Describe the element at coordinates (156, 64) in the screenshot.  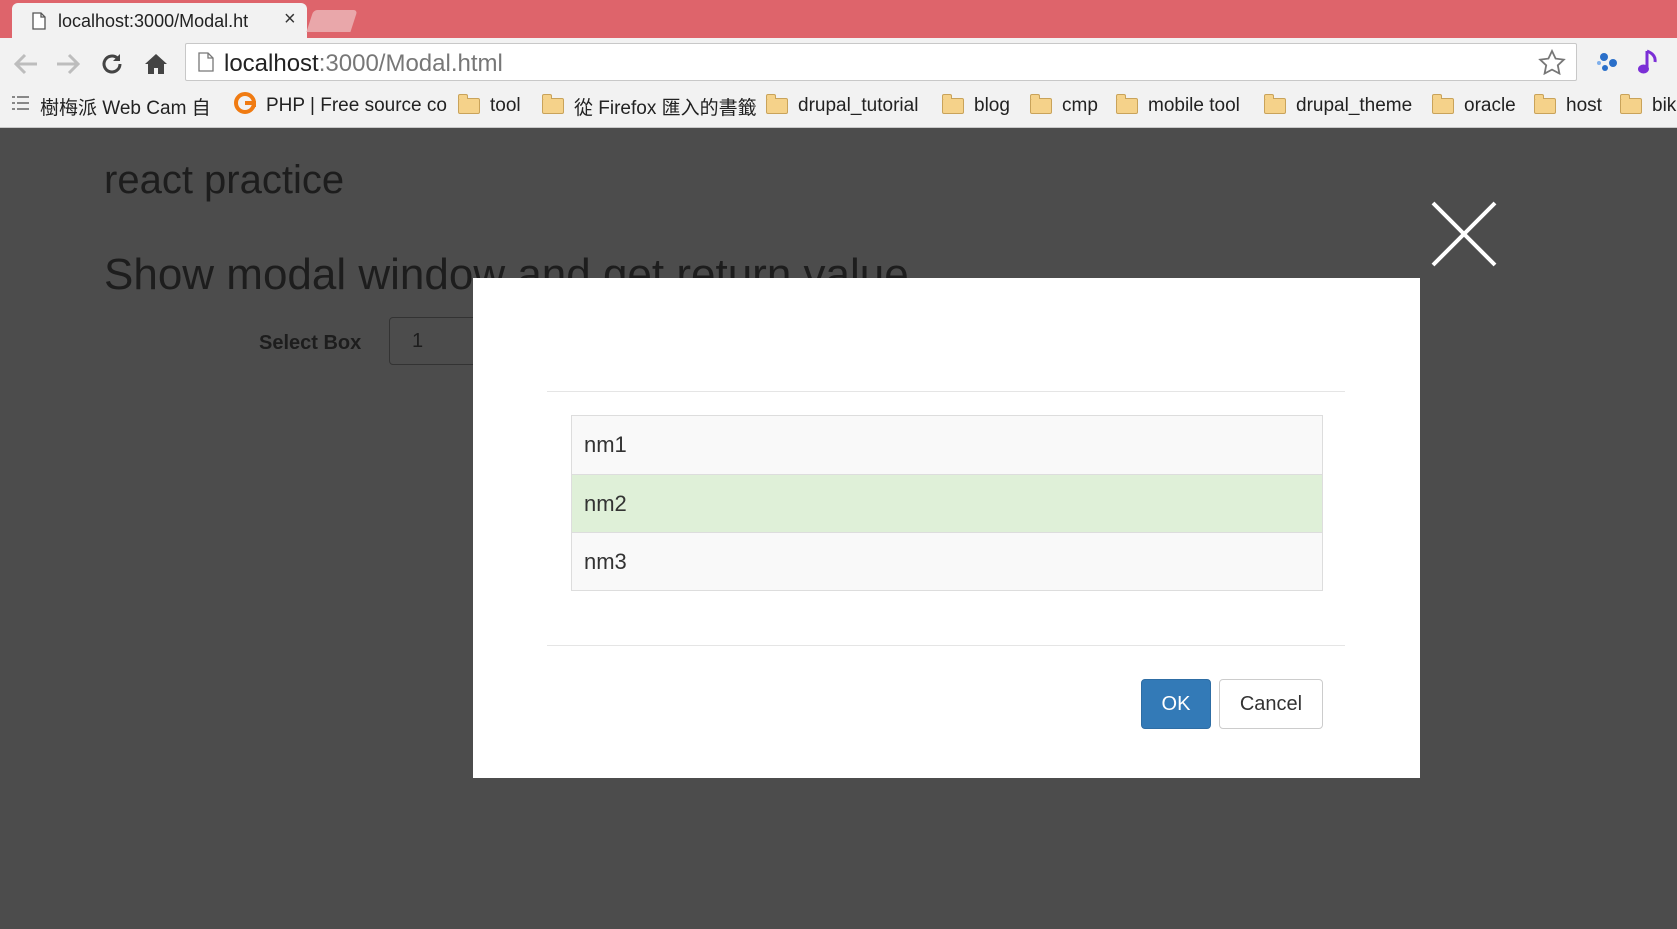
I see `home-icon` at that location.